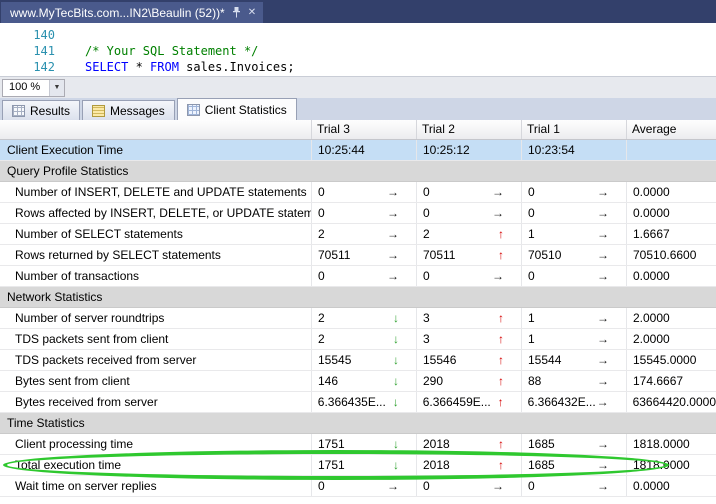 The width and height of the screenshot is (716, 504). I want to click on trial-cell: 70511 →, so click(364, 255).